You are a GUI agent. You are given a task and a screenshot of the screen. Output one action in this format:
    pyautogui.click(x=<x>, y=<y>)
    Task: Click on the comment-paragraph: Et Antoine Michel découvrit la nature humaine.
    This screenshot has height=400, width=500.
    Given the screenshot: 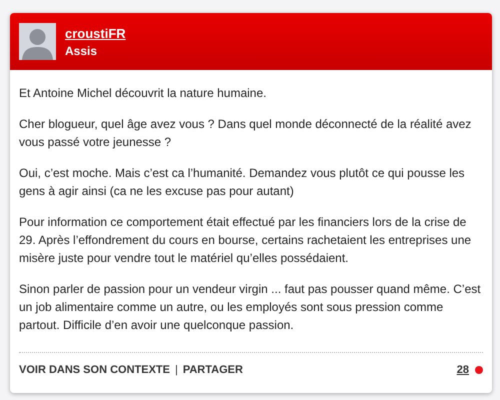 What is the action you would take?
    pyautogui.click(x=143, y=93)
    